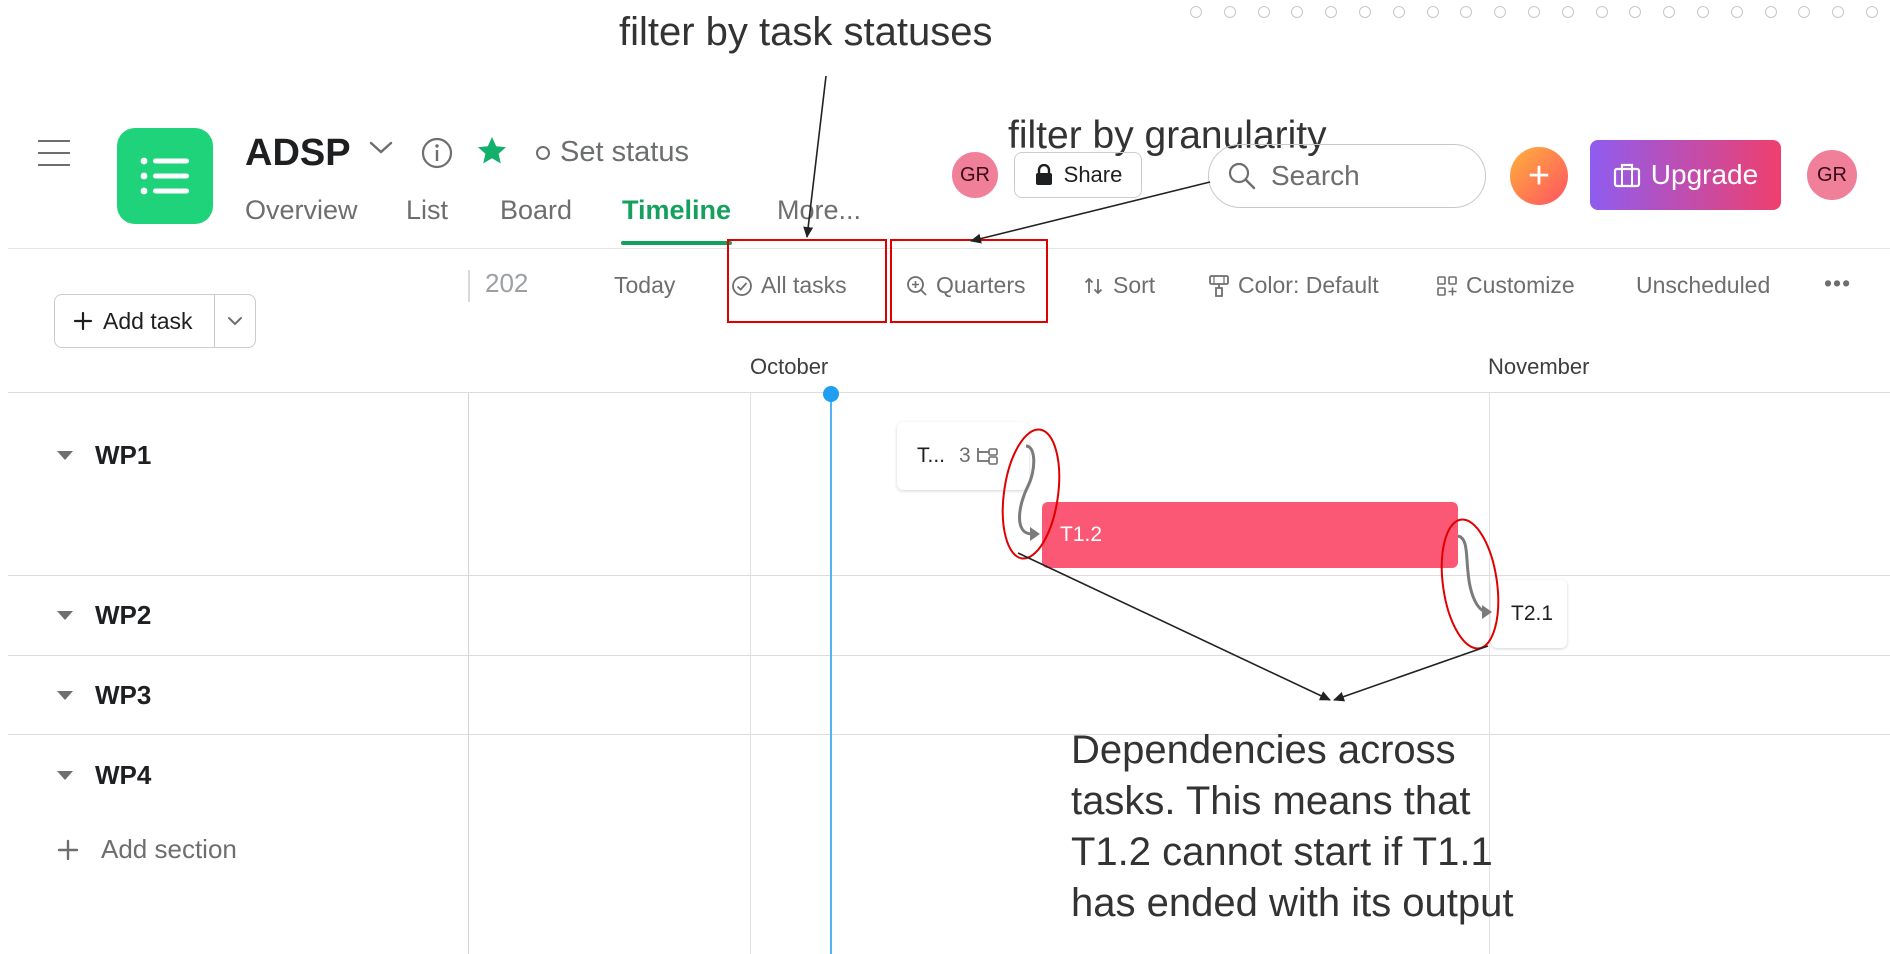 Image resolution: width=1890 pixels, height=954 pixels. I want to click on customize-grid-icon, so click(1447, 285).